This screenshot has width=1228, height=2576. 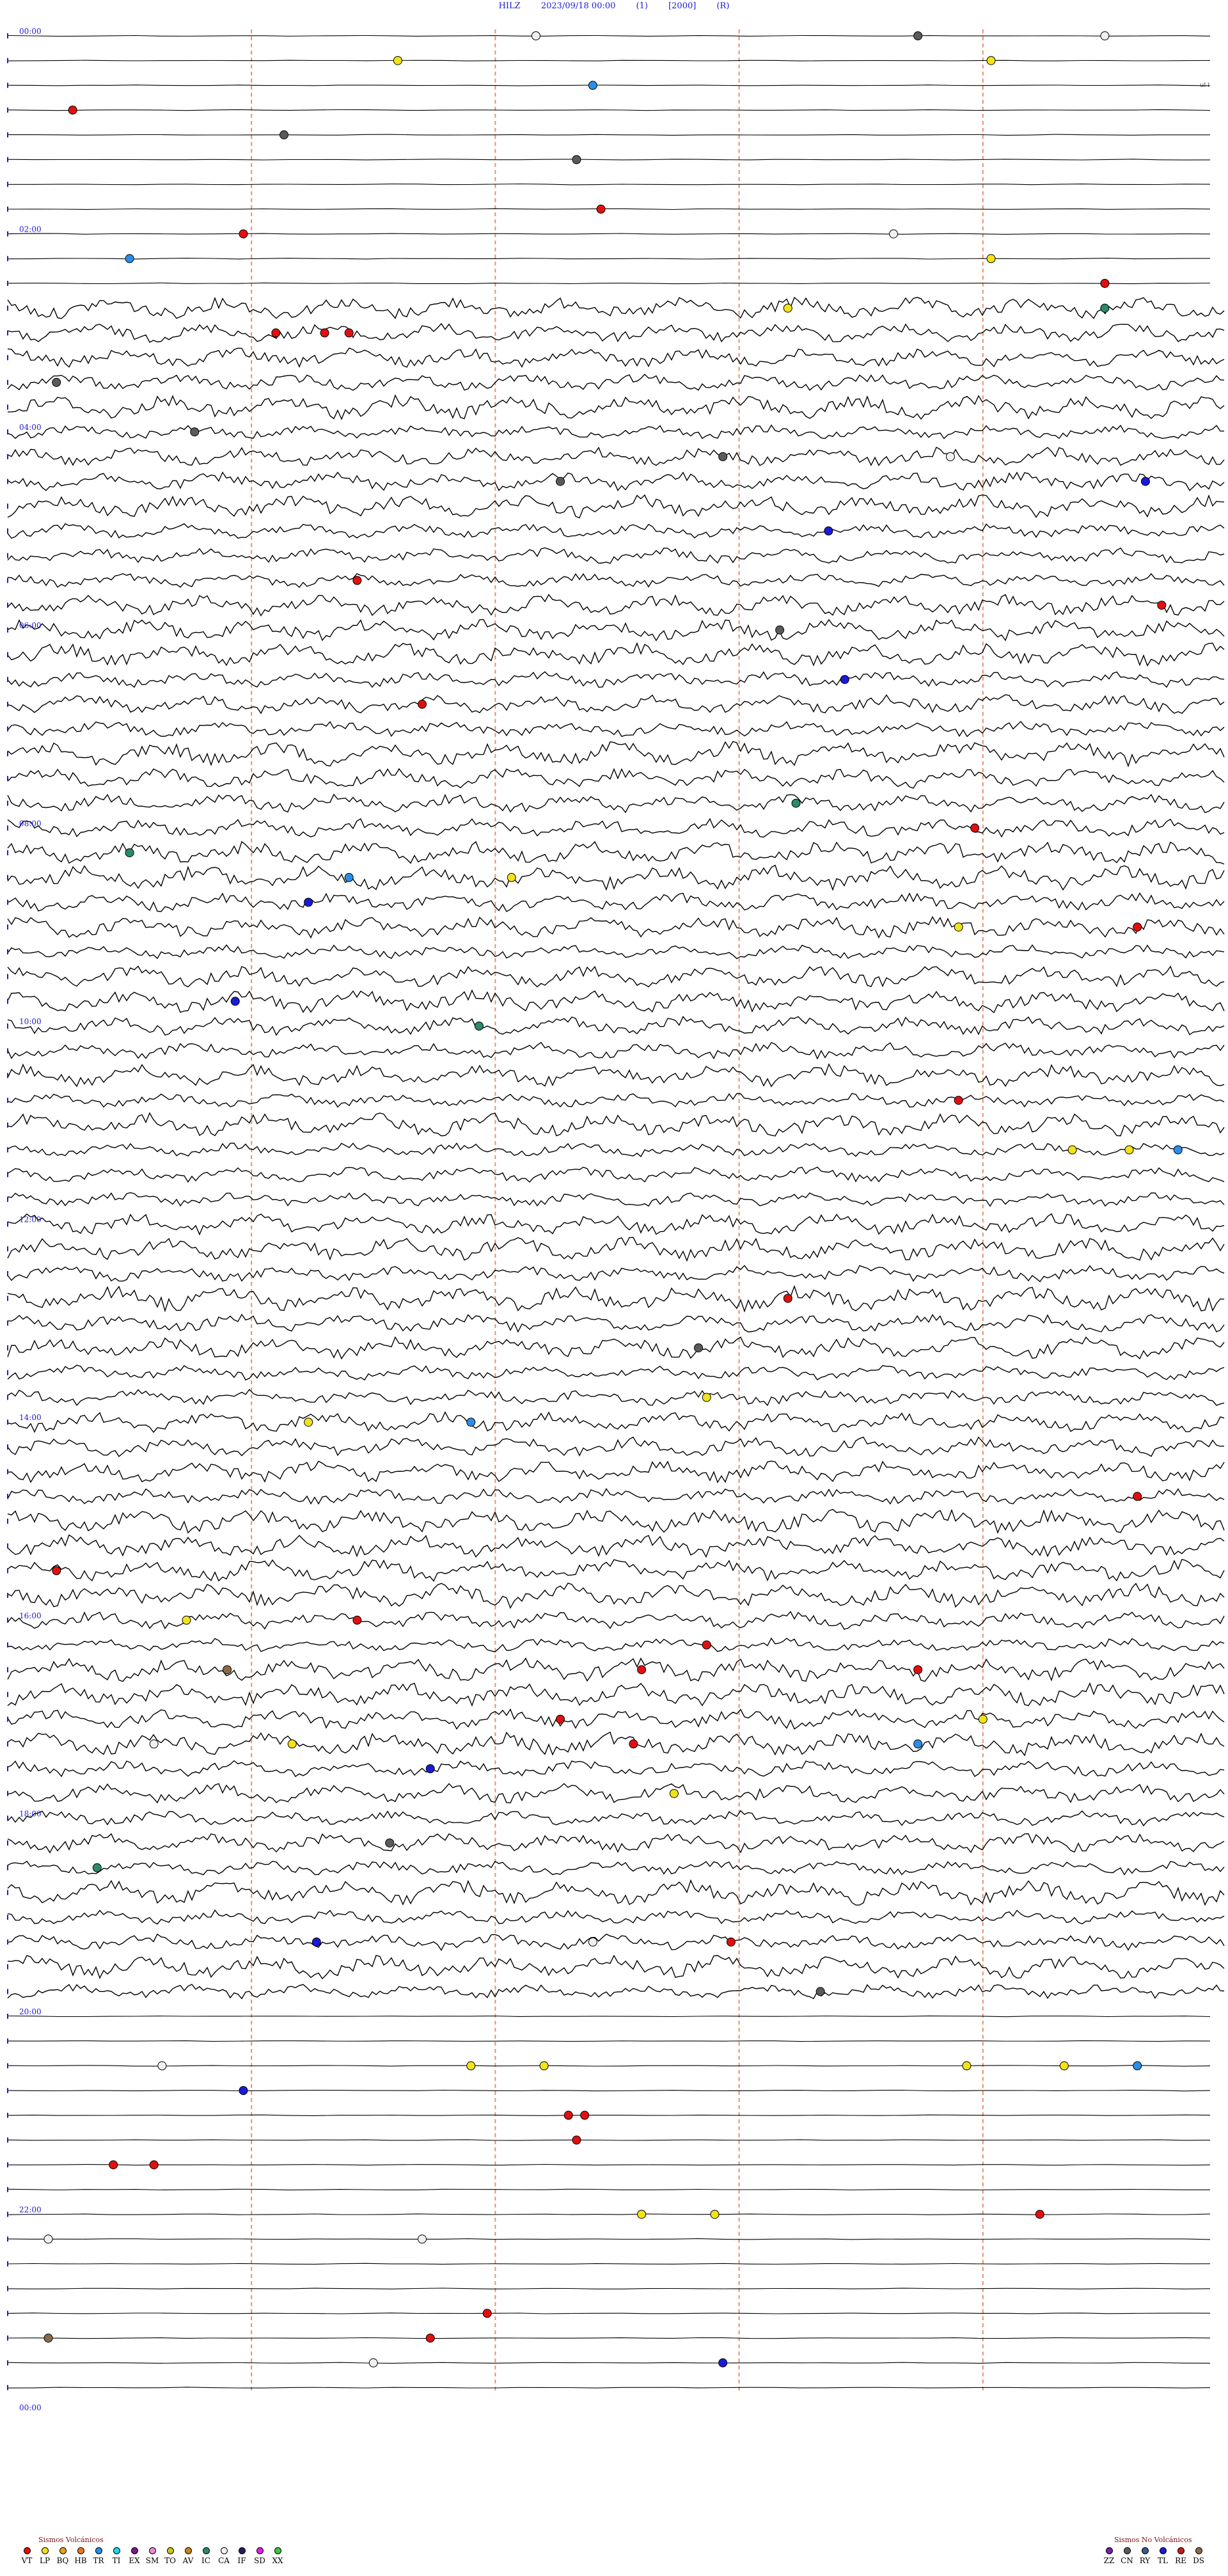 I want to click on legend-volcanic-item-to: TO, so click(x=170, y=2556).